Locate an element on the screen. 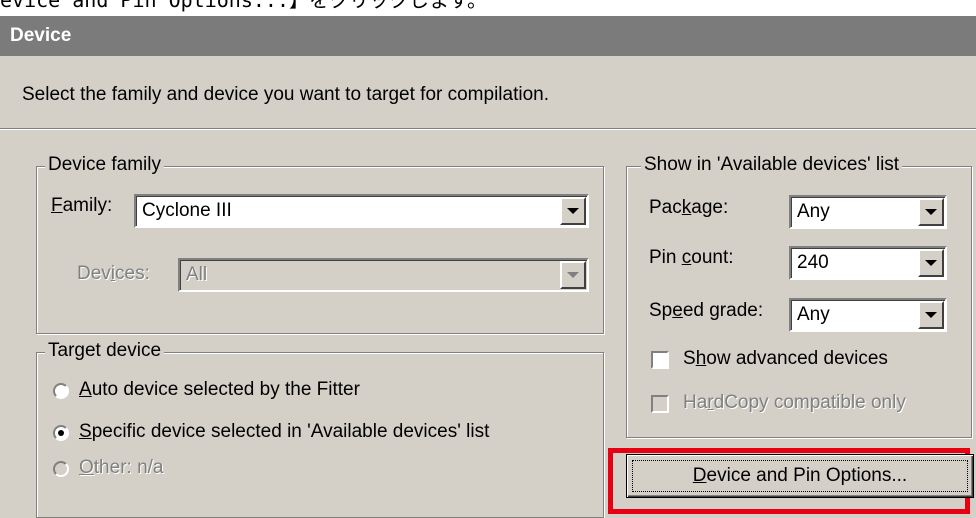  auto-device-label: Auto device selected by the Fitter is located at coordinates (219, 390).